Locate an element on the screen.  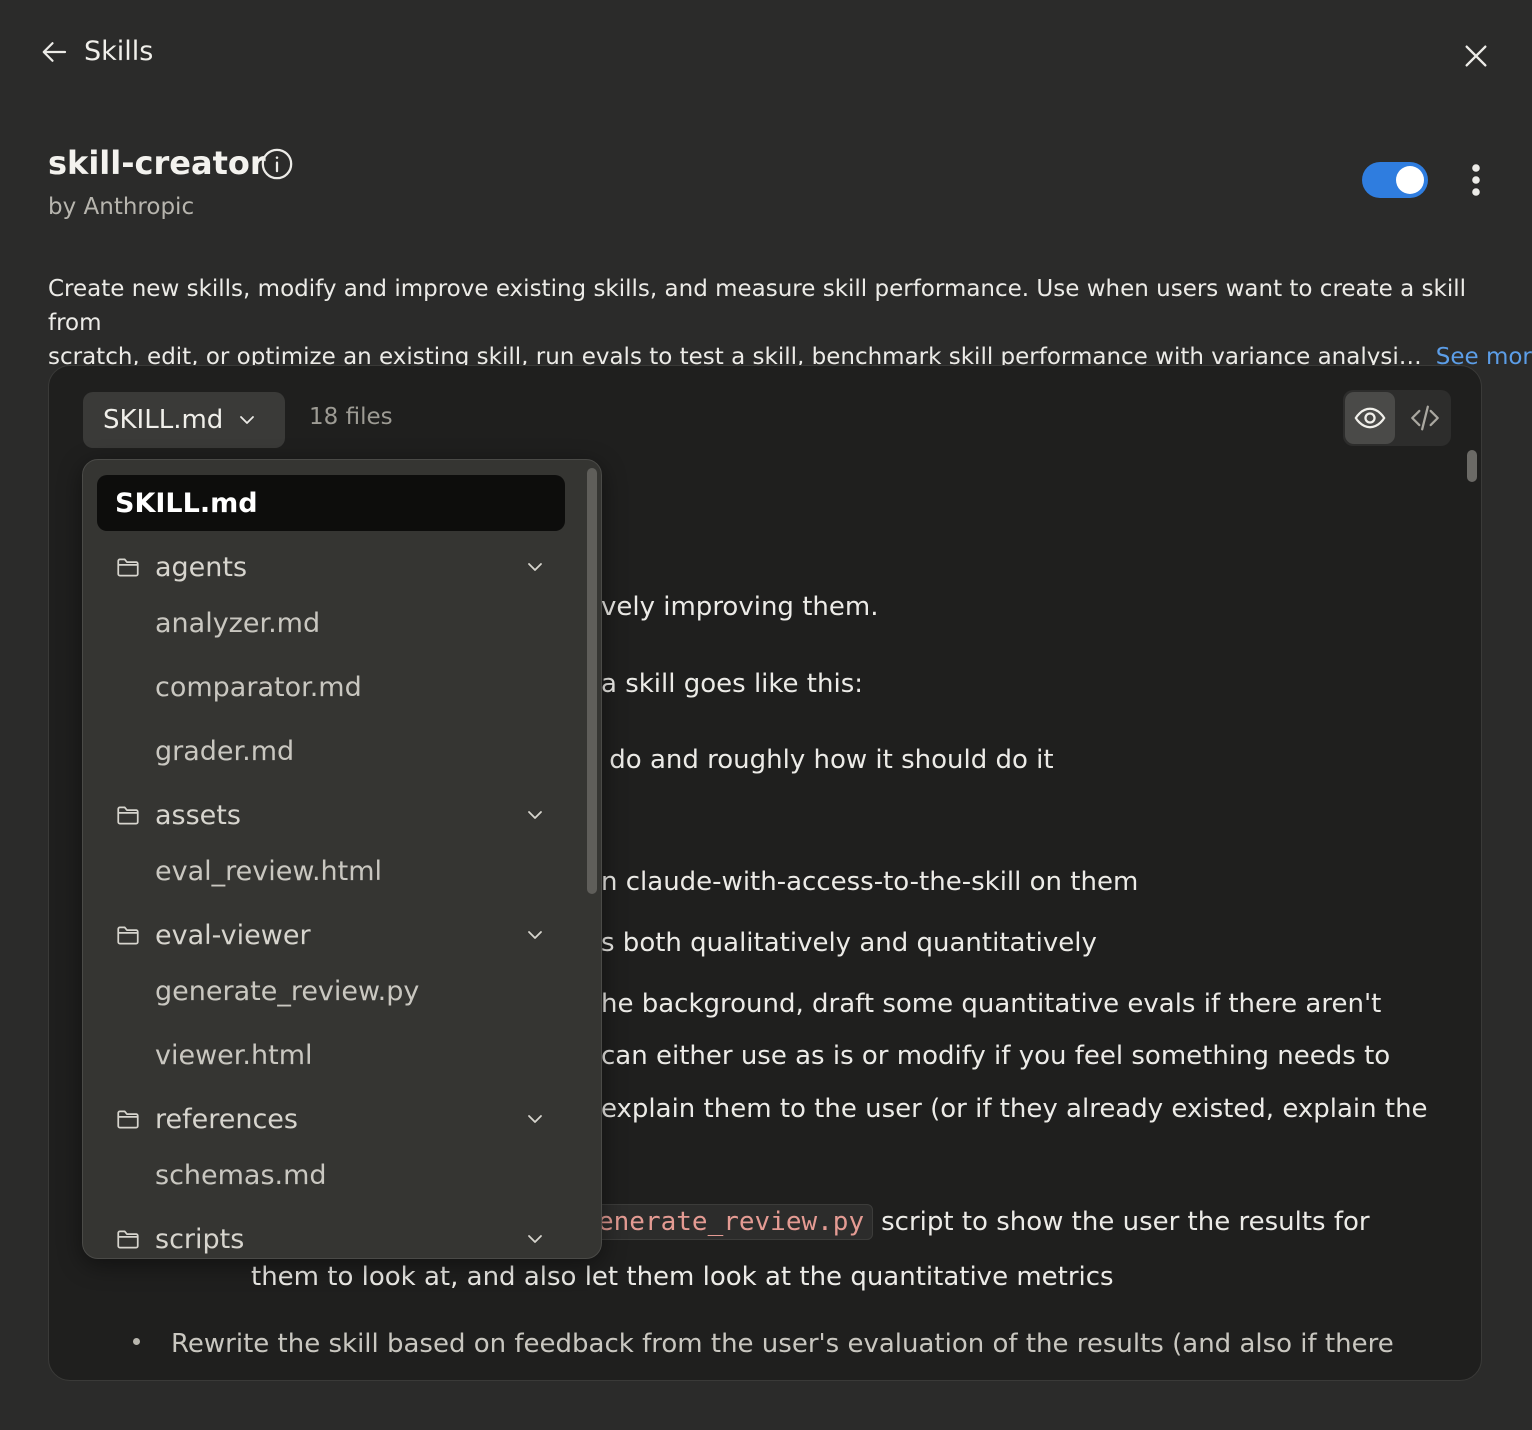
file-label: eval_review.html is located at coordinates (269, 871).